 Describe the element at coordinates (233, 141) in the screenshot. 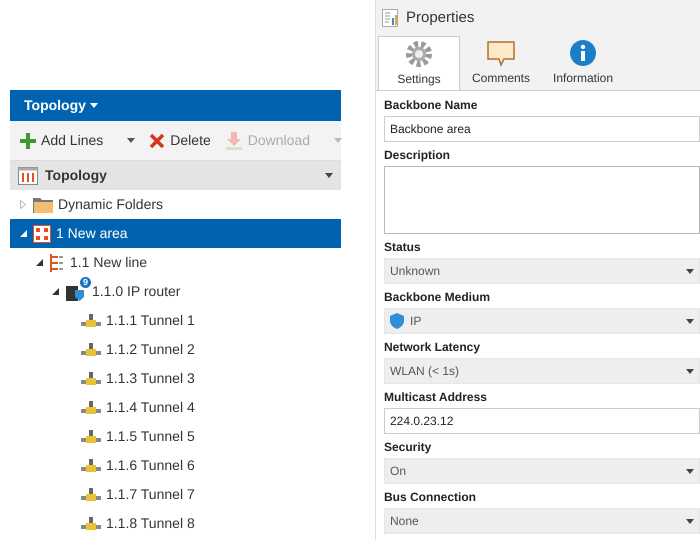

I see `download-icon` at that location.